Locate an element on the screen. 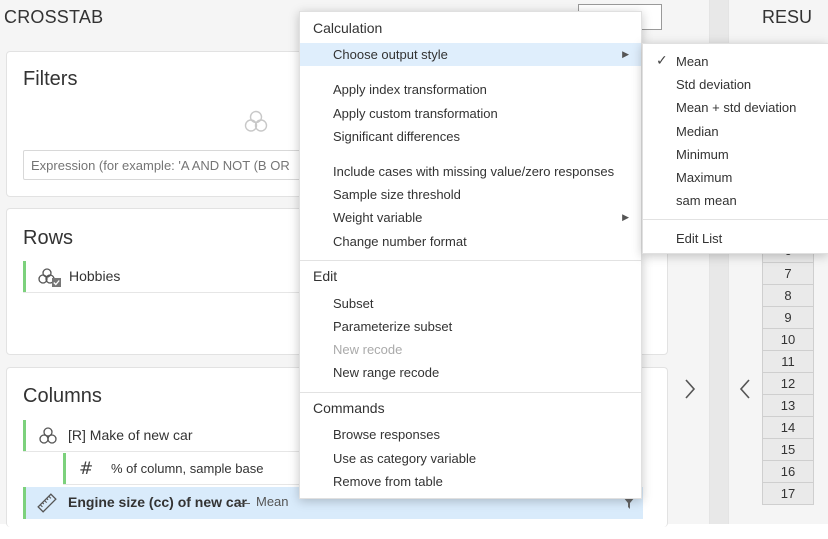  row-number: 17 is located at coordinates (788, 494).